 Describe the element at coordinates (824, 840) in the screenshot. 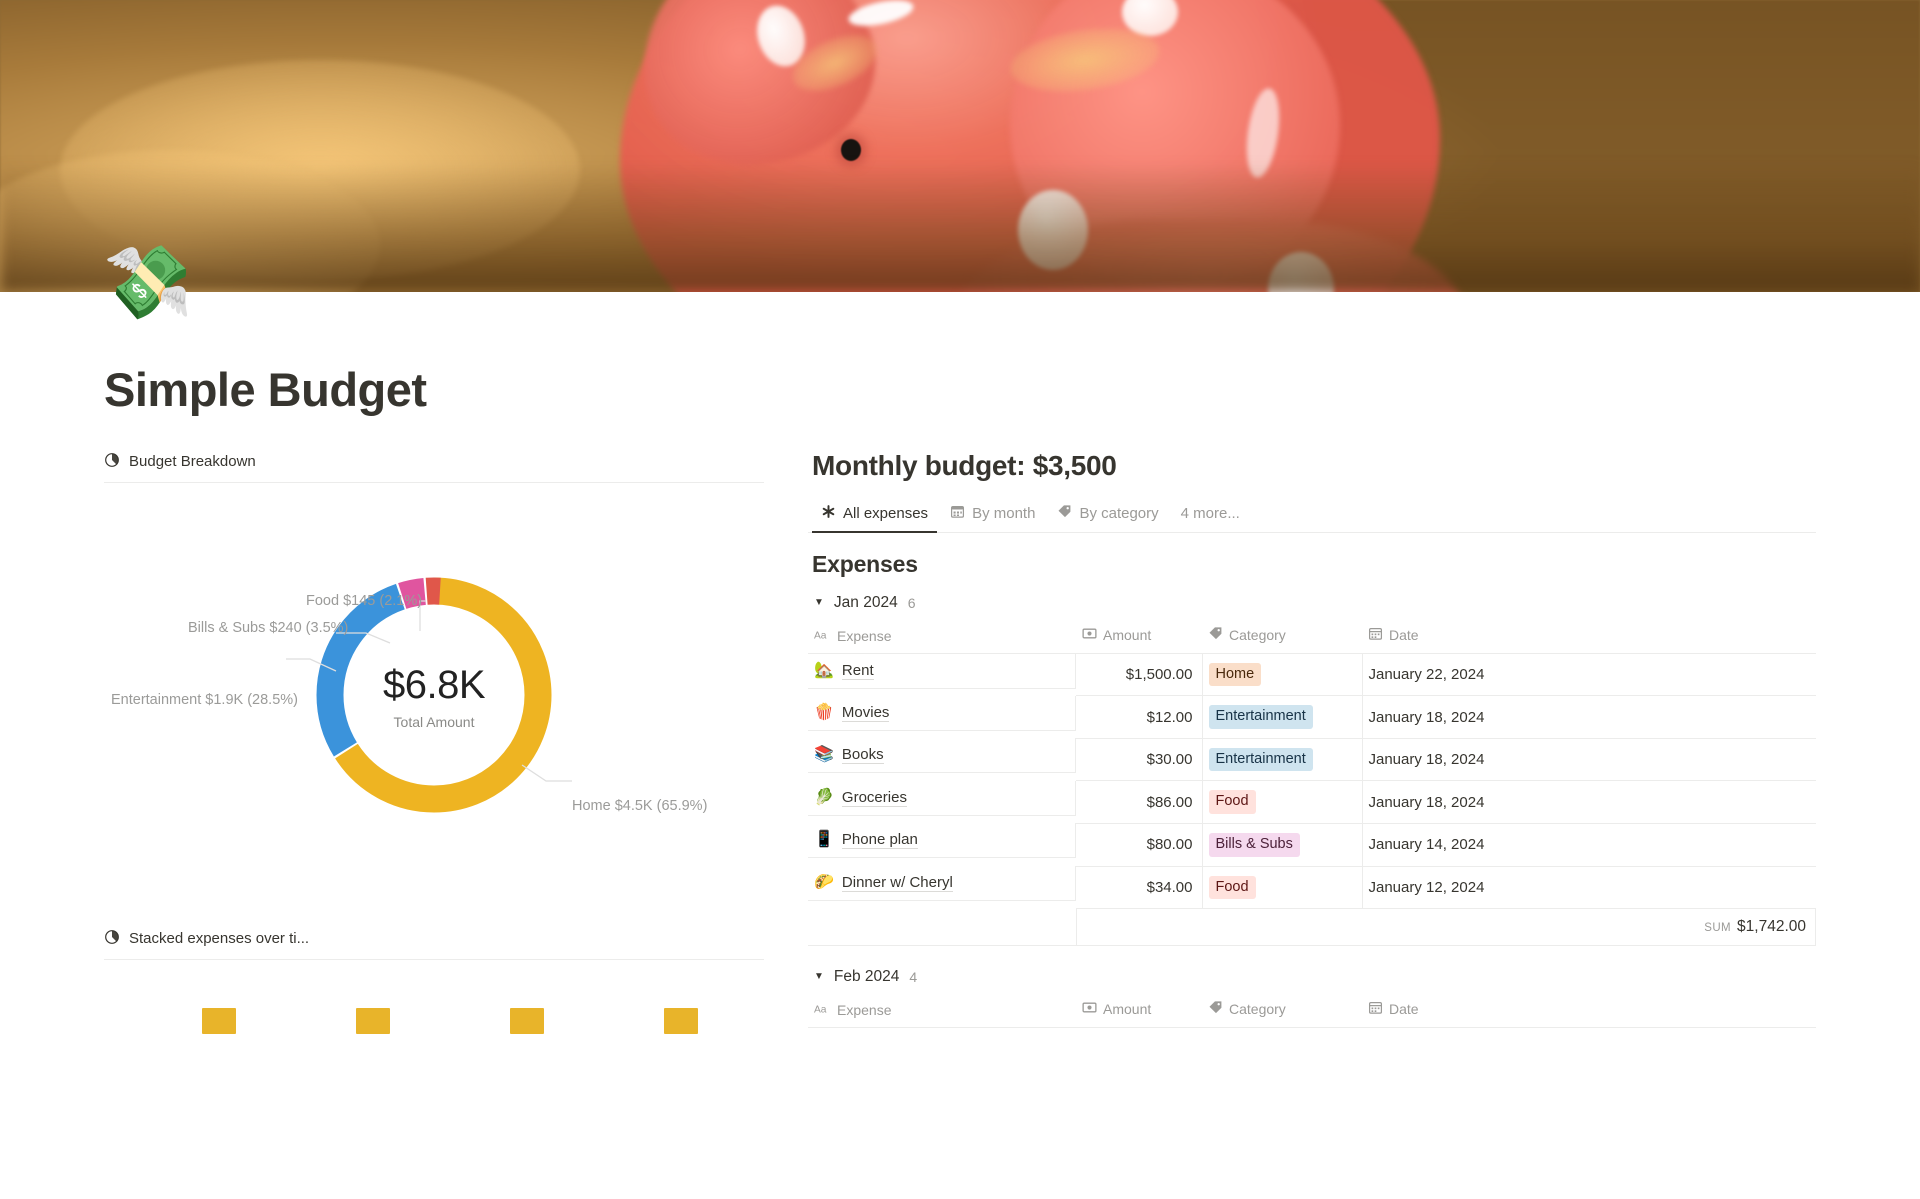

I see `mobile-phone-icon: 📱` at that location.